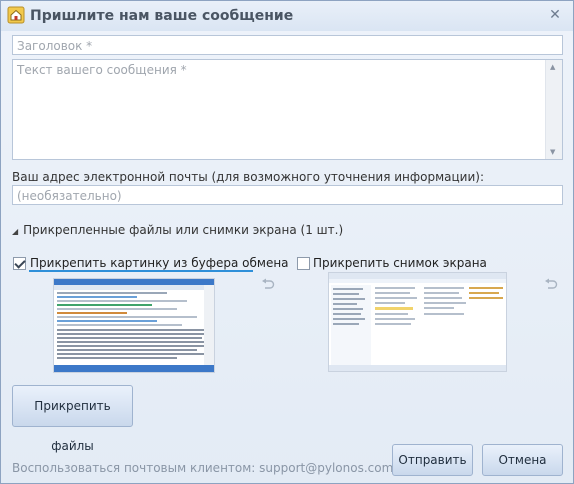  What do you see at coordinates (400, 263) in the screenshot?
I see `screenshot-checkbox-label: Прикрепить снимок экрана` at bounding box center [400, 263].